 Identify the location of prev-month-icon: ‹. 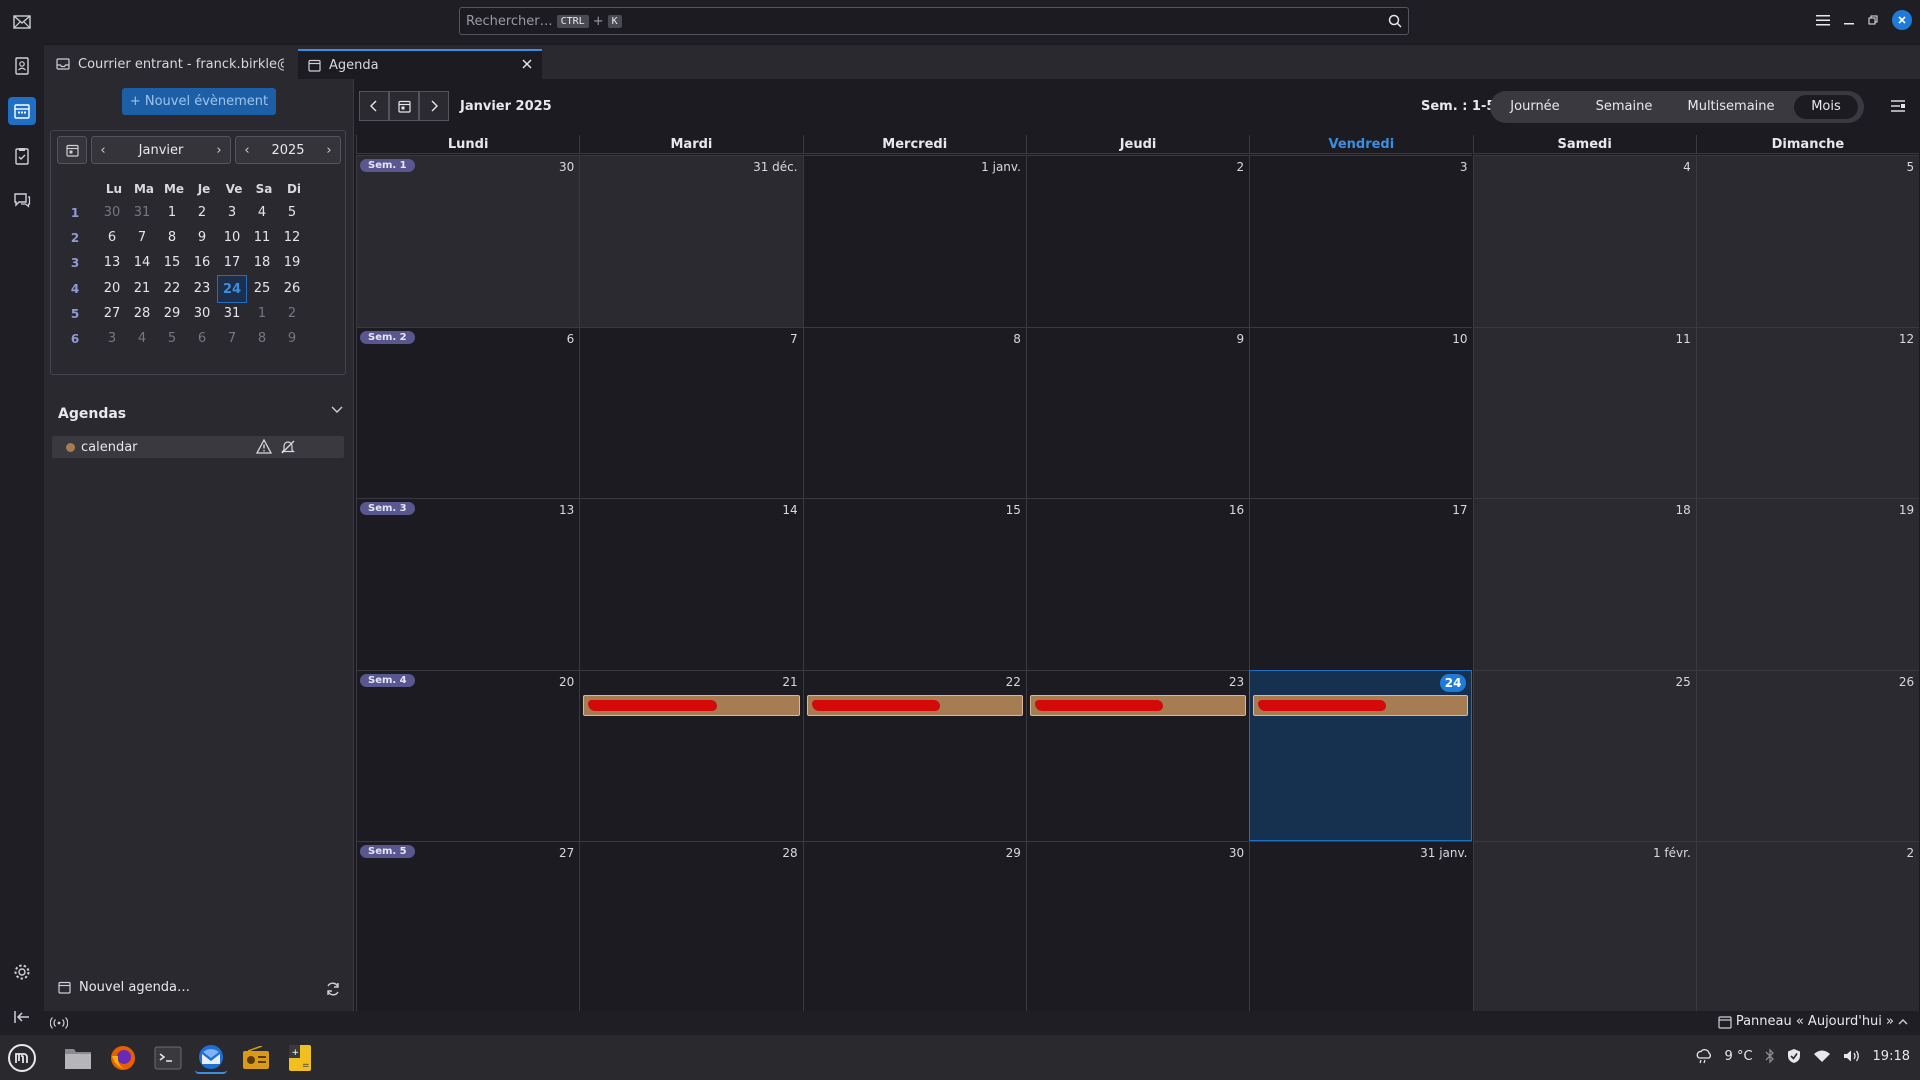
(103, 150).